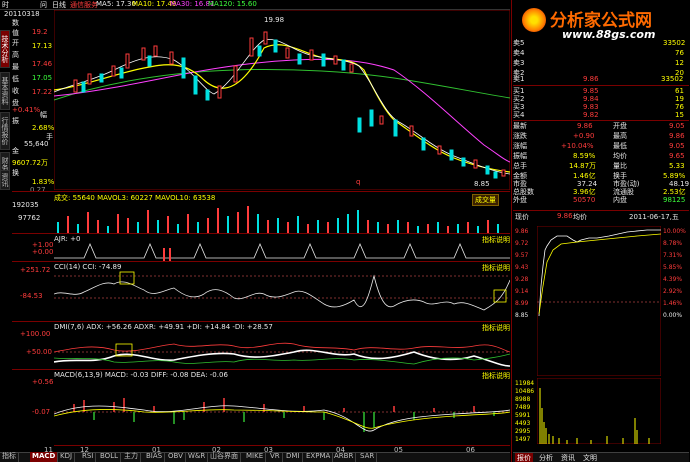  I want to click on high-marker: 19.98, so click(274, 20).